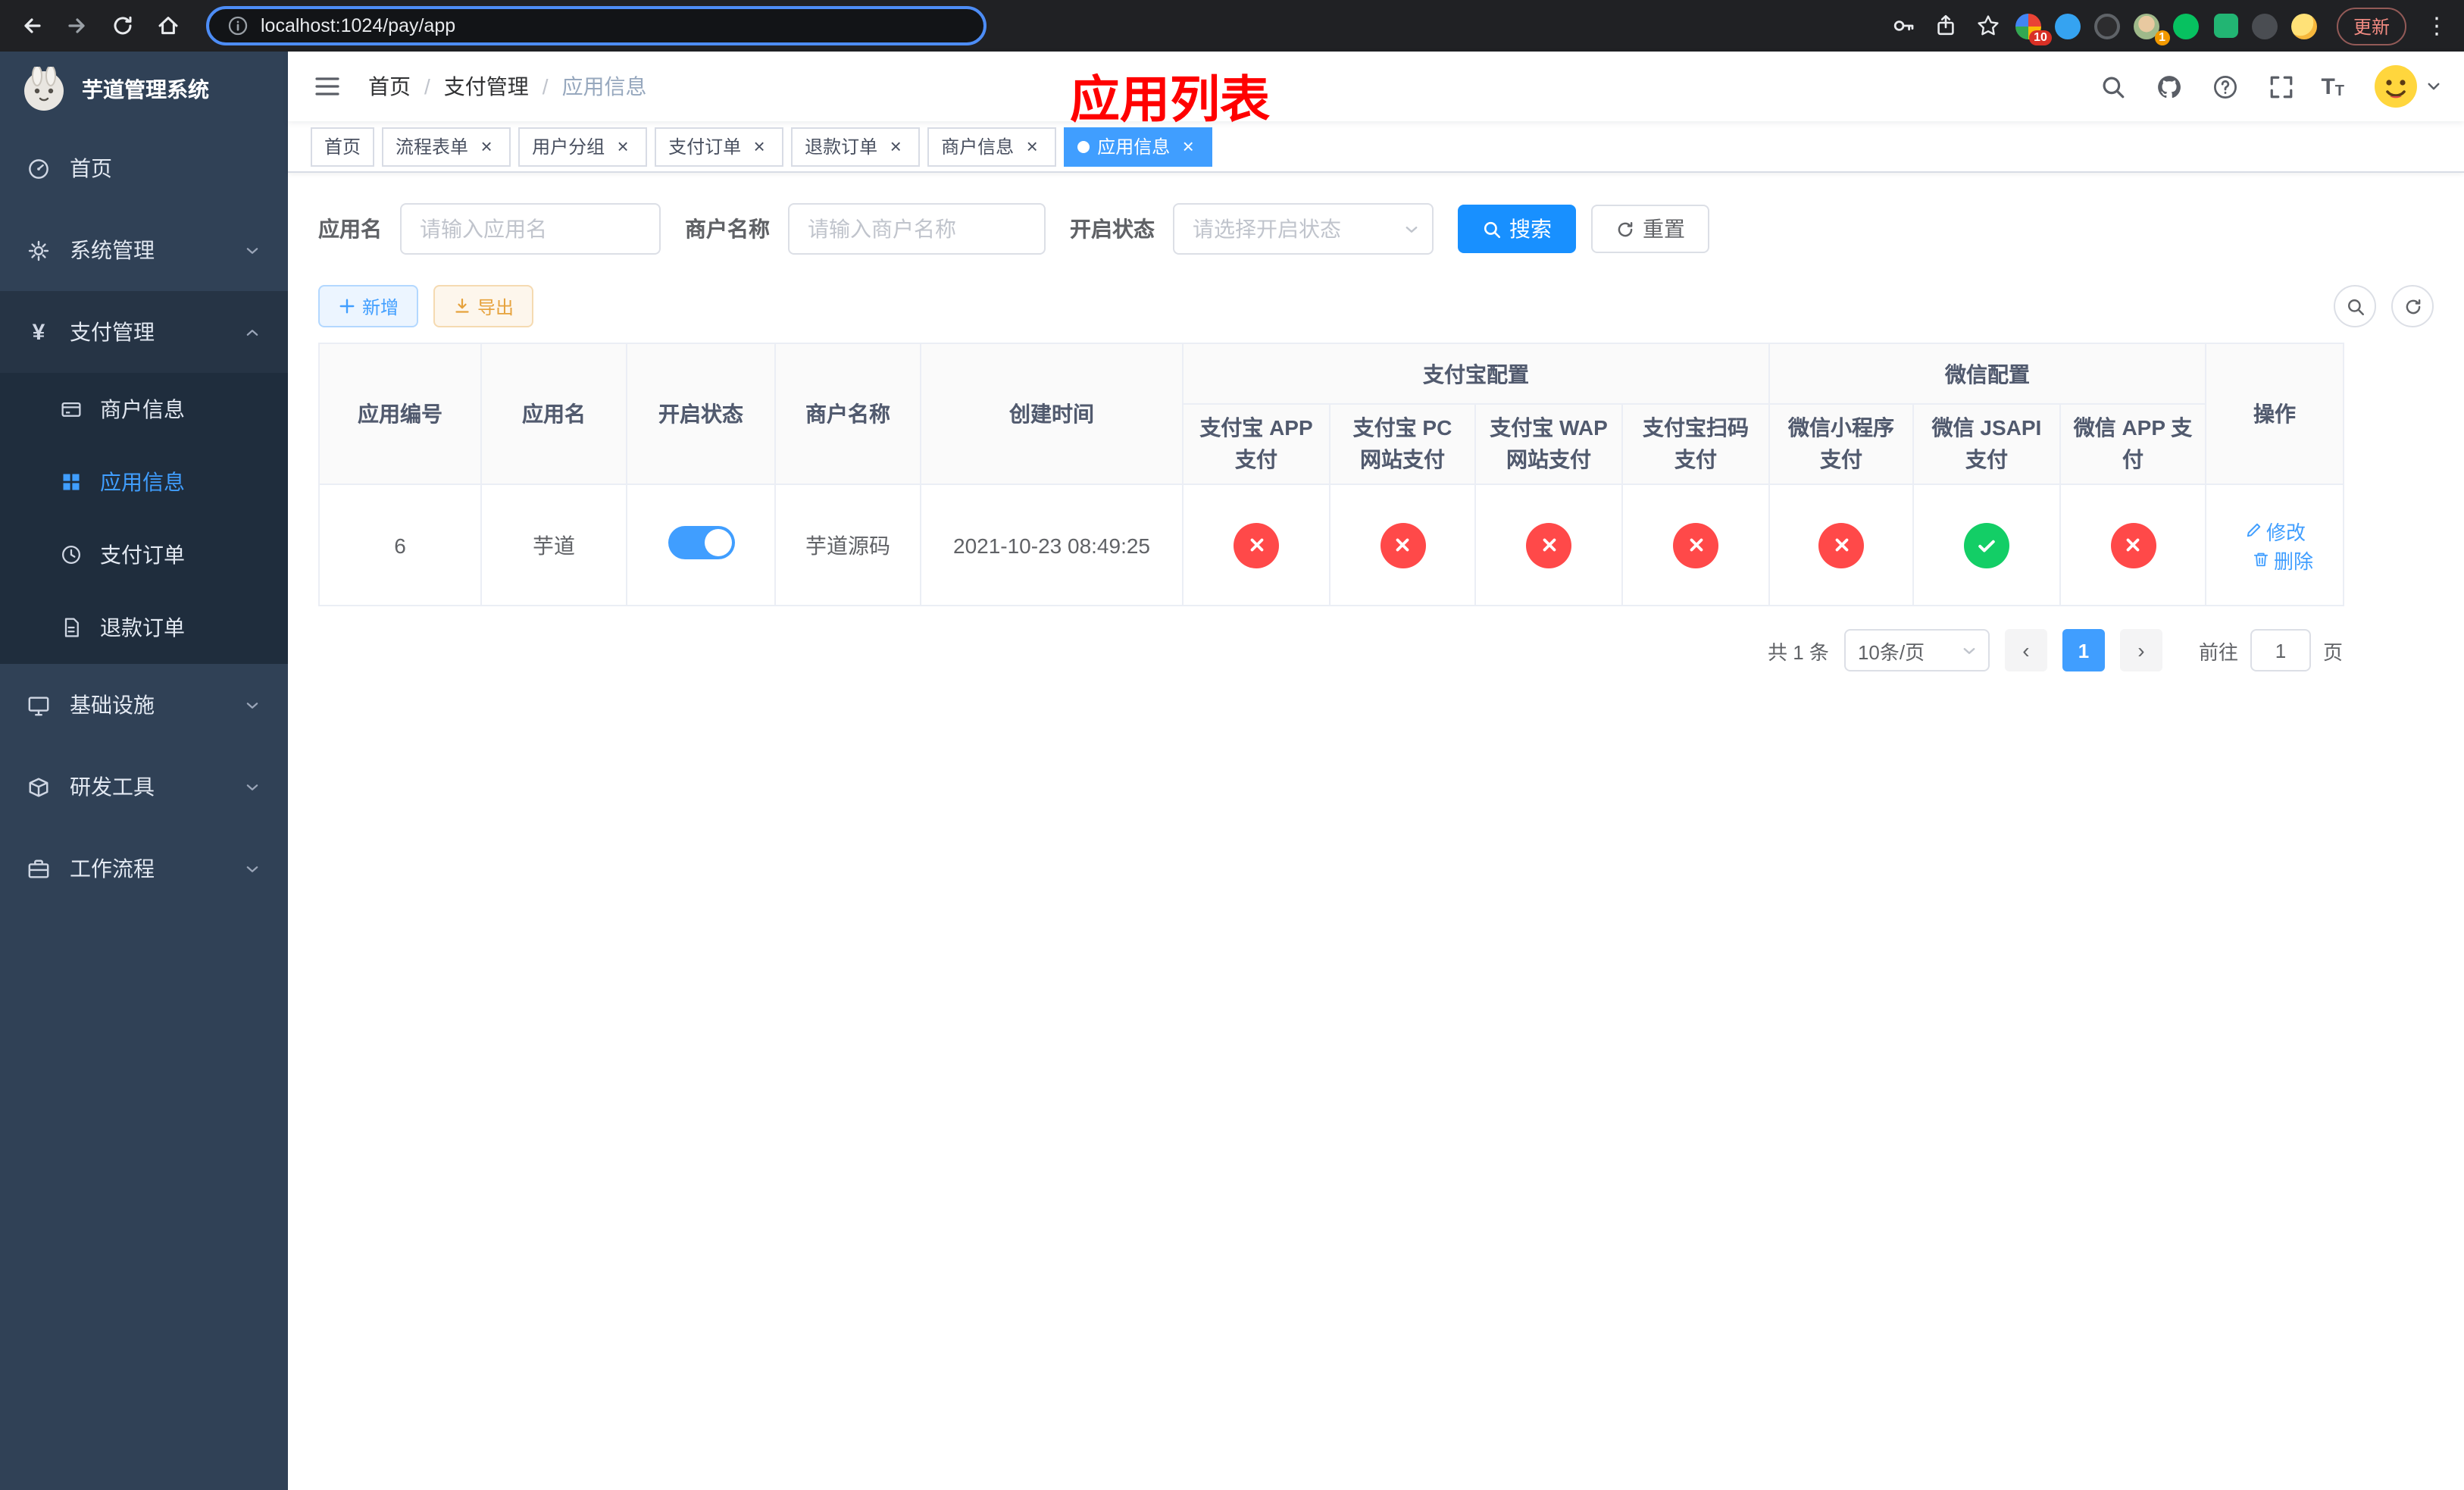 This screenshot has height=1490, width=2464. Describe the element at coordinates (1695, 545) in the screenshot. I see `alipay-qr-status-icon` at that location.